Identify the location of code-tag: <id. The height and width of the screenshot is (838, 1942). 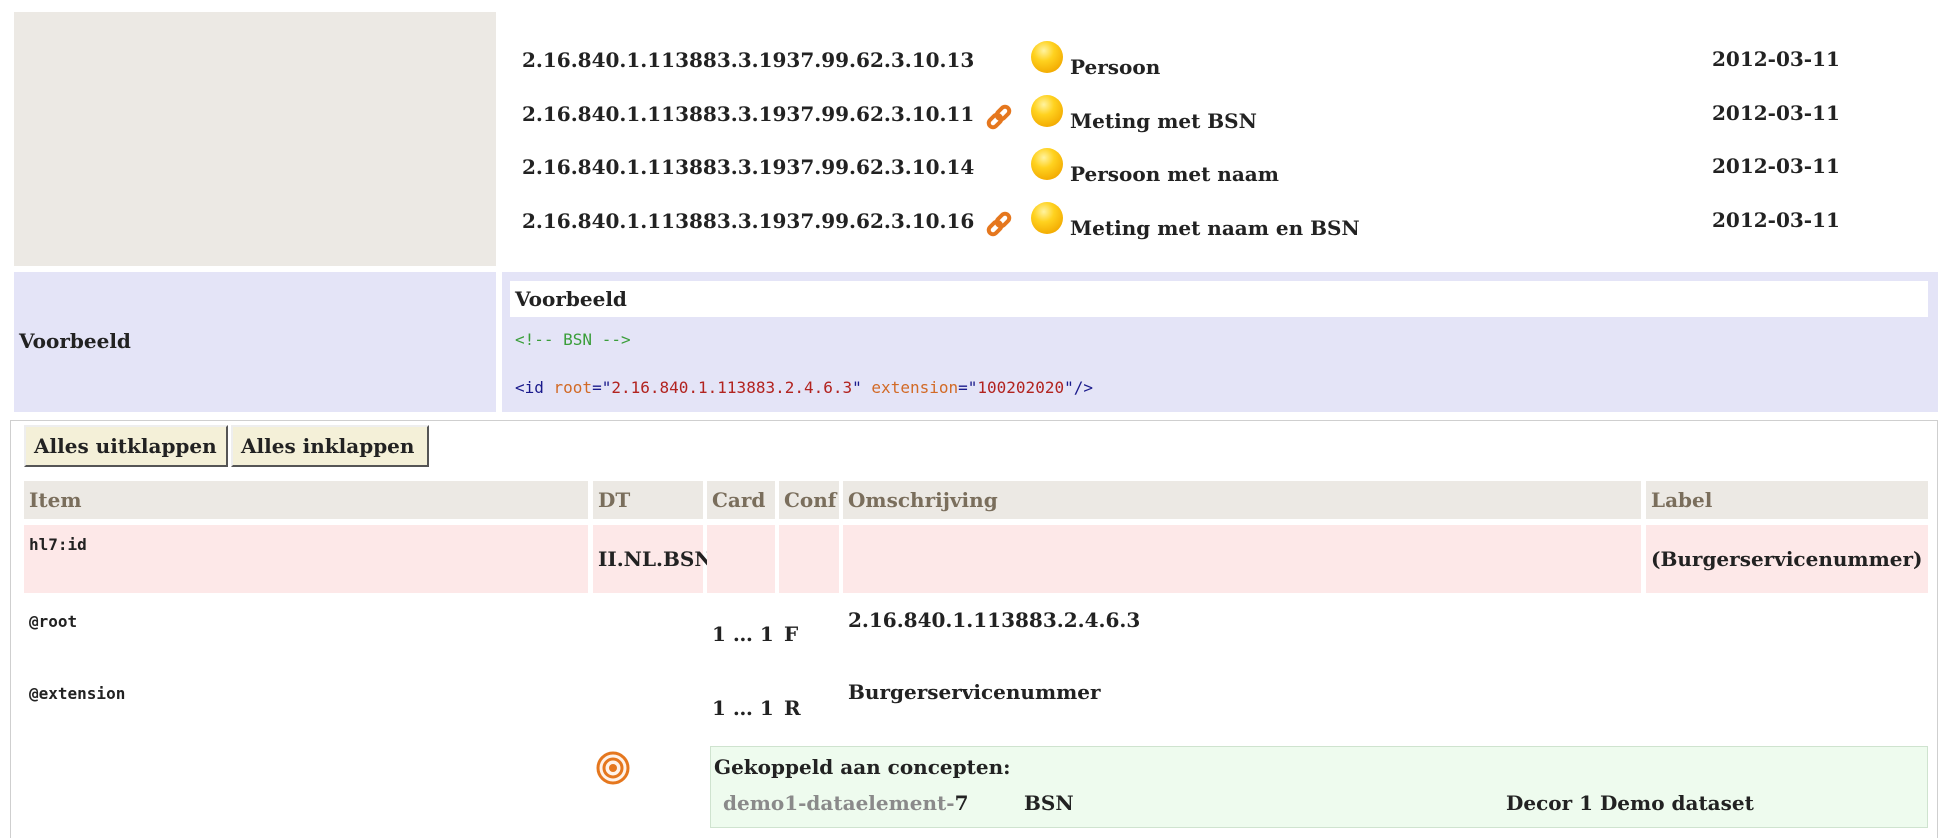
(534, 387).